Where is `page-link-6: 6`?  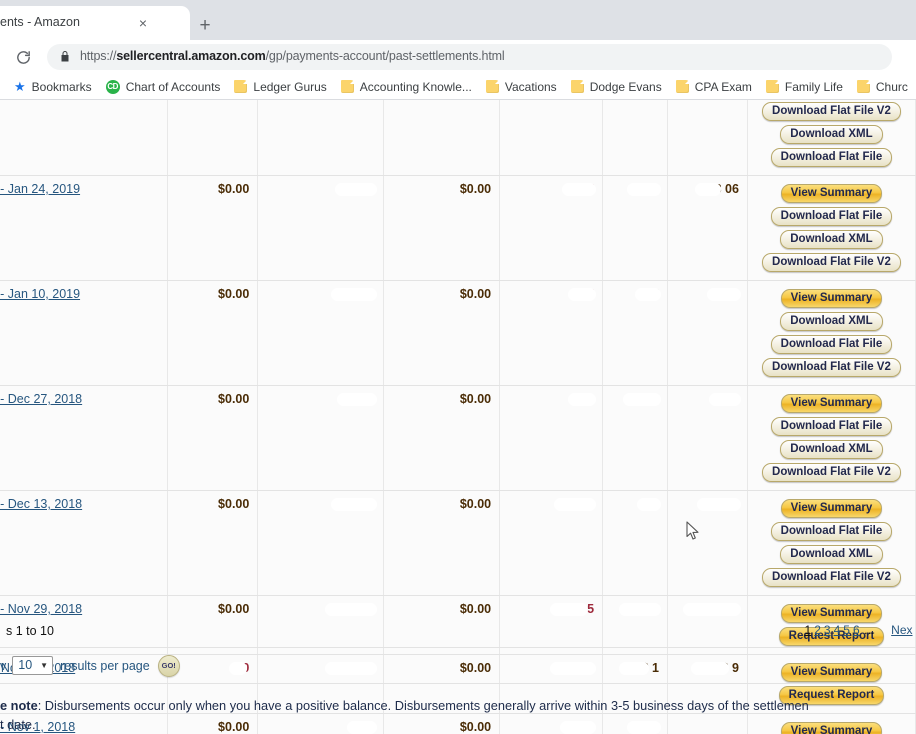
page-link-6: 6 is located at coordinates (856, 630).